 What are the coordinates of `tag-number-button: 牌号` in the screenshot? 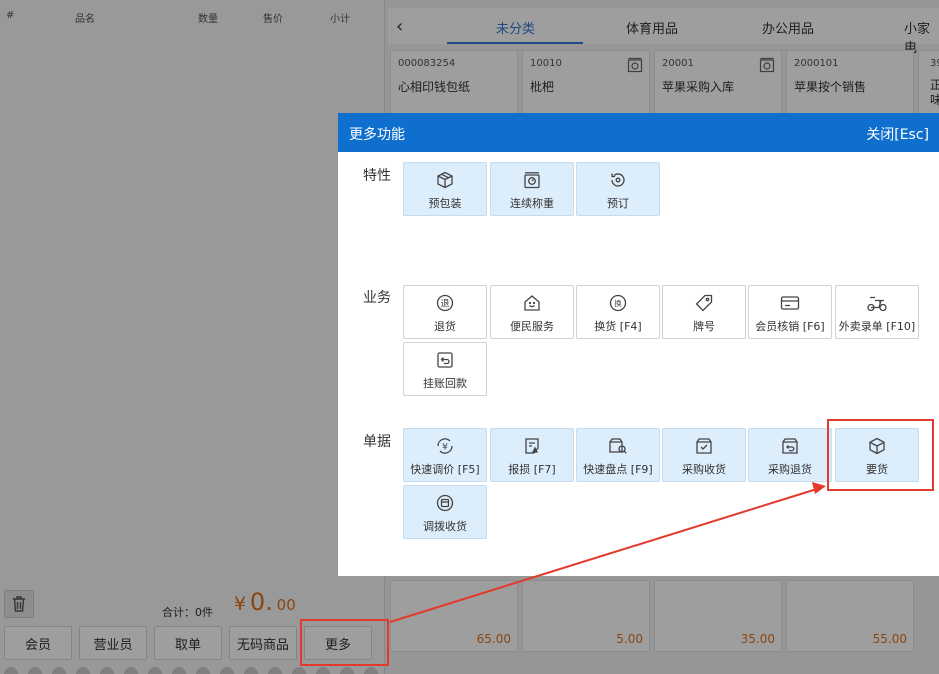 It's located at (704, 312).